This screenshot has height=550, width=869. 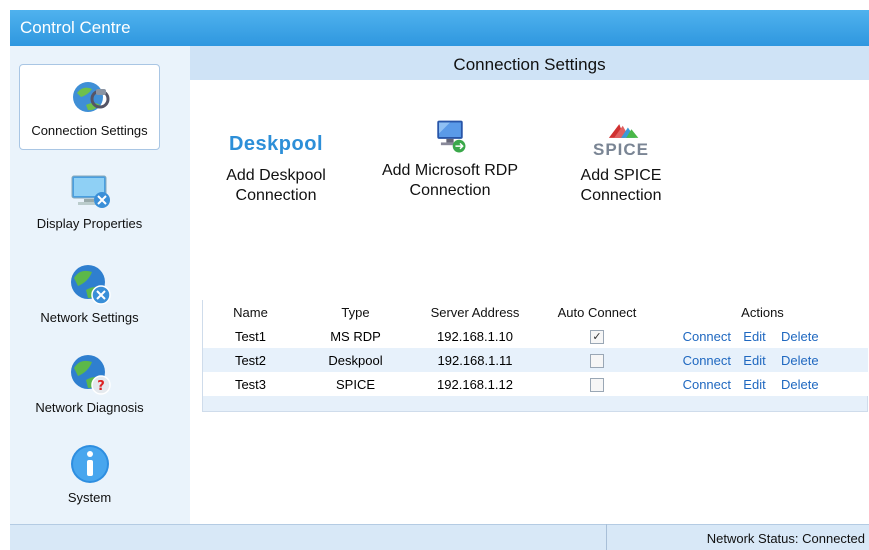 I want to click on add-spice-label-line1: Add SPICE, so click(x=621, y=175).